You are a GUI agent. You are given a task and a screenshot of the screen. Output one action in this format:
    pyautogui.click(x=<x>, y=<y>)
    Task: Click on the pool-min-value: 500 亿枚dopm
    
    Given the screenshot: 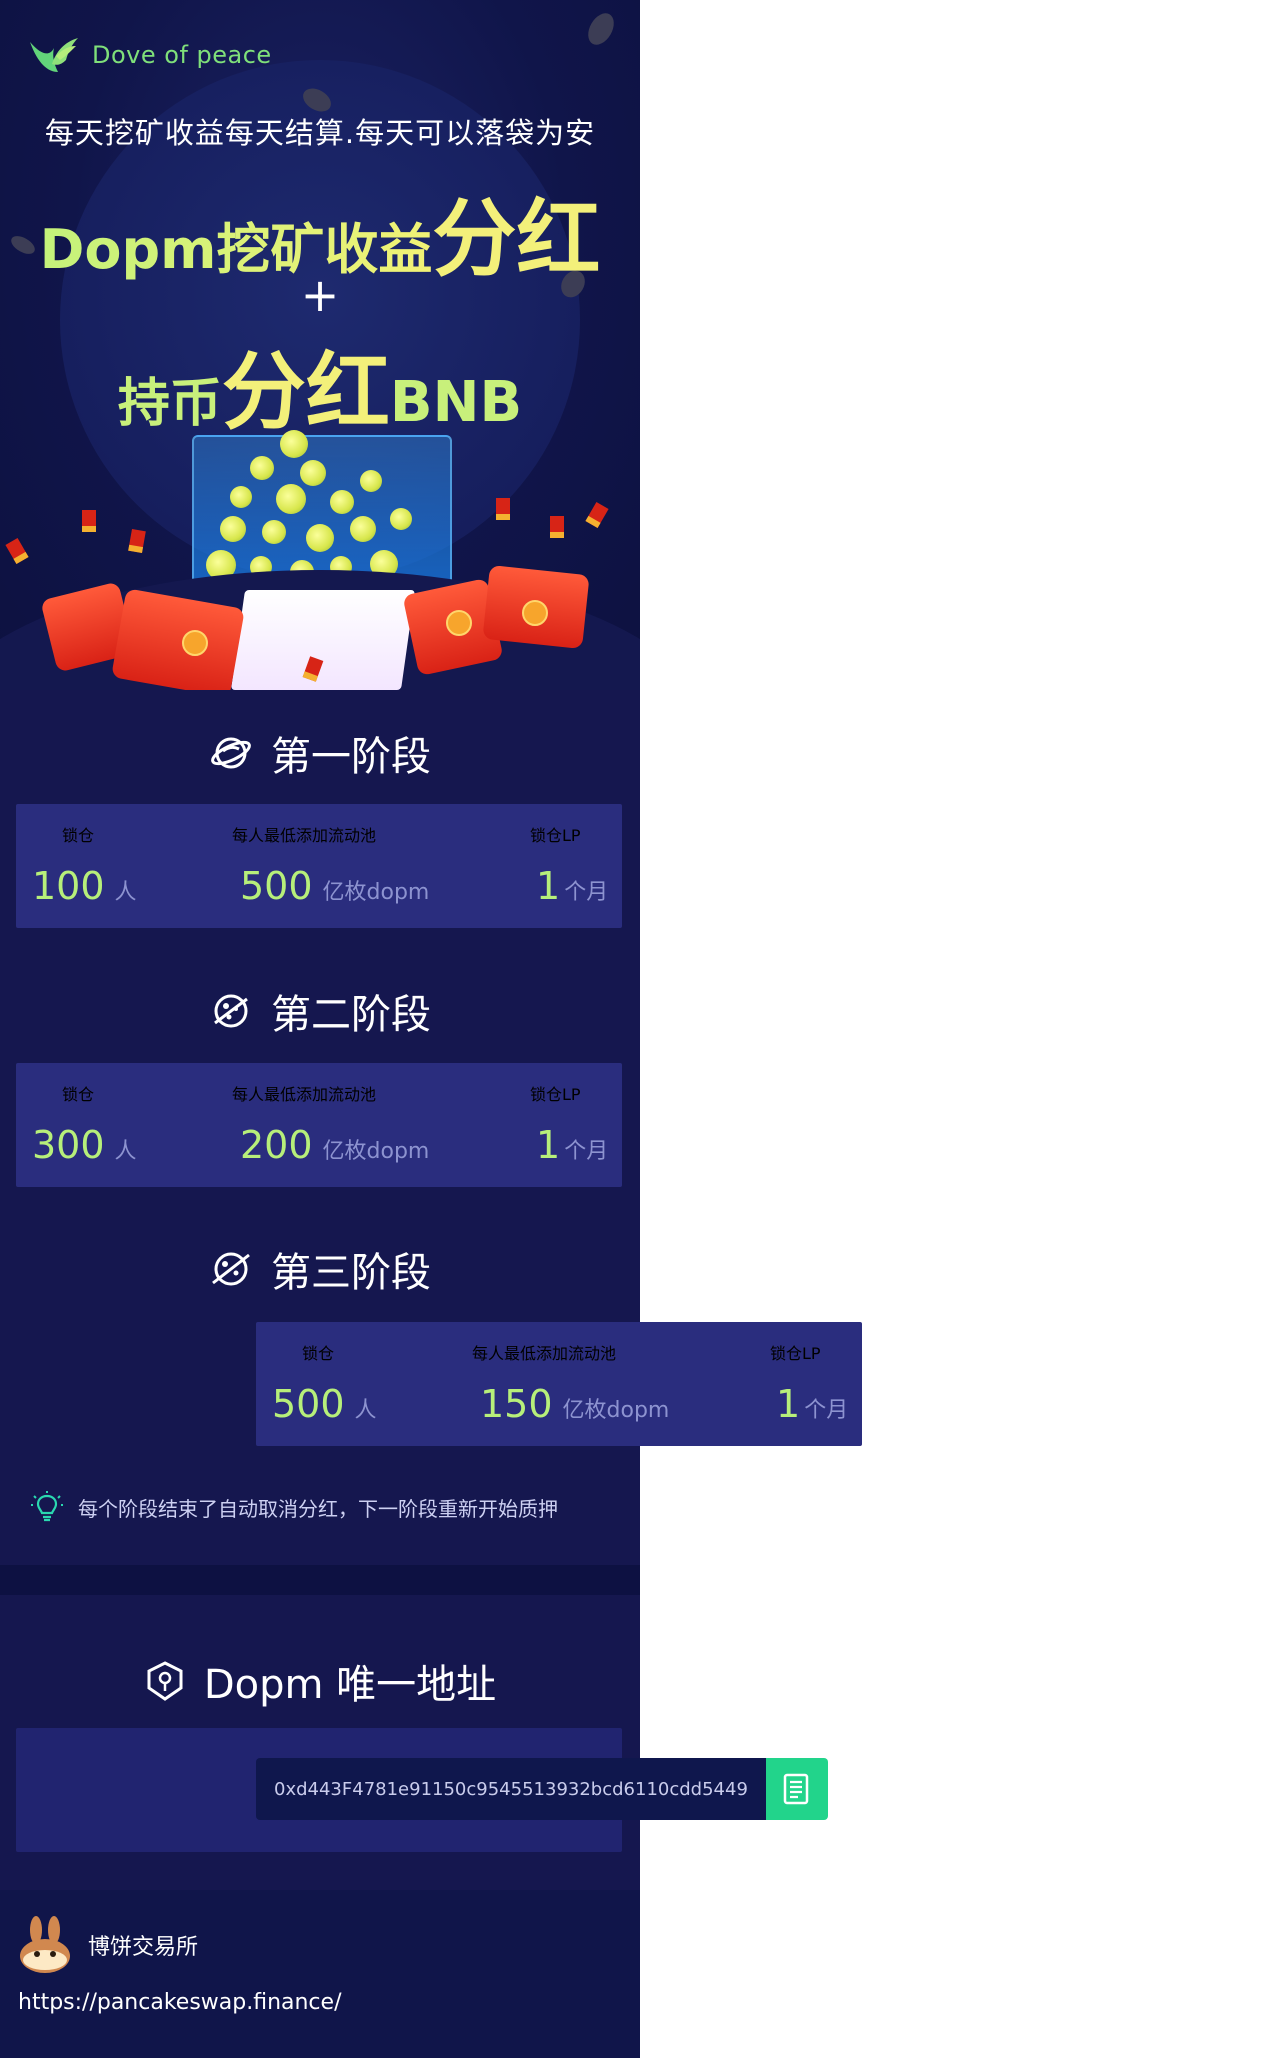 What is the action you would take?
    pyautogui.click(x=334, y=886)
    